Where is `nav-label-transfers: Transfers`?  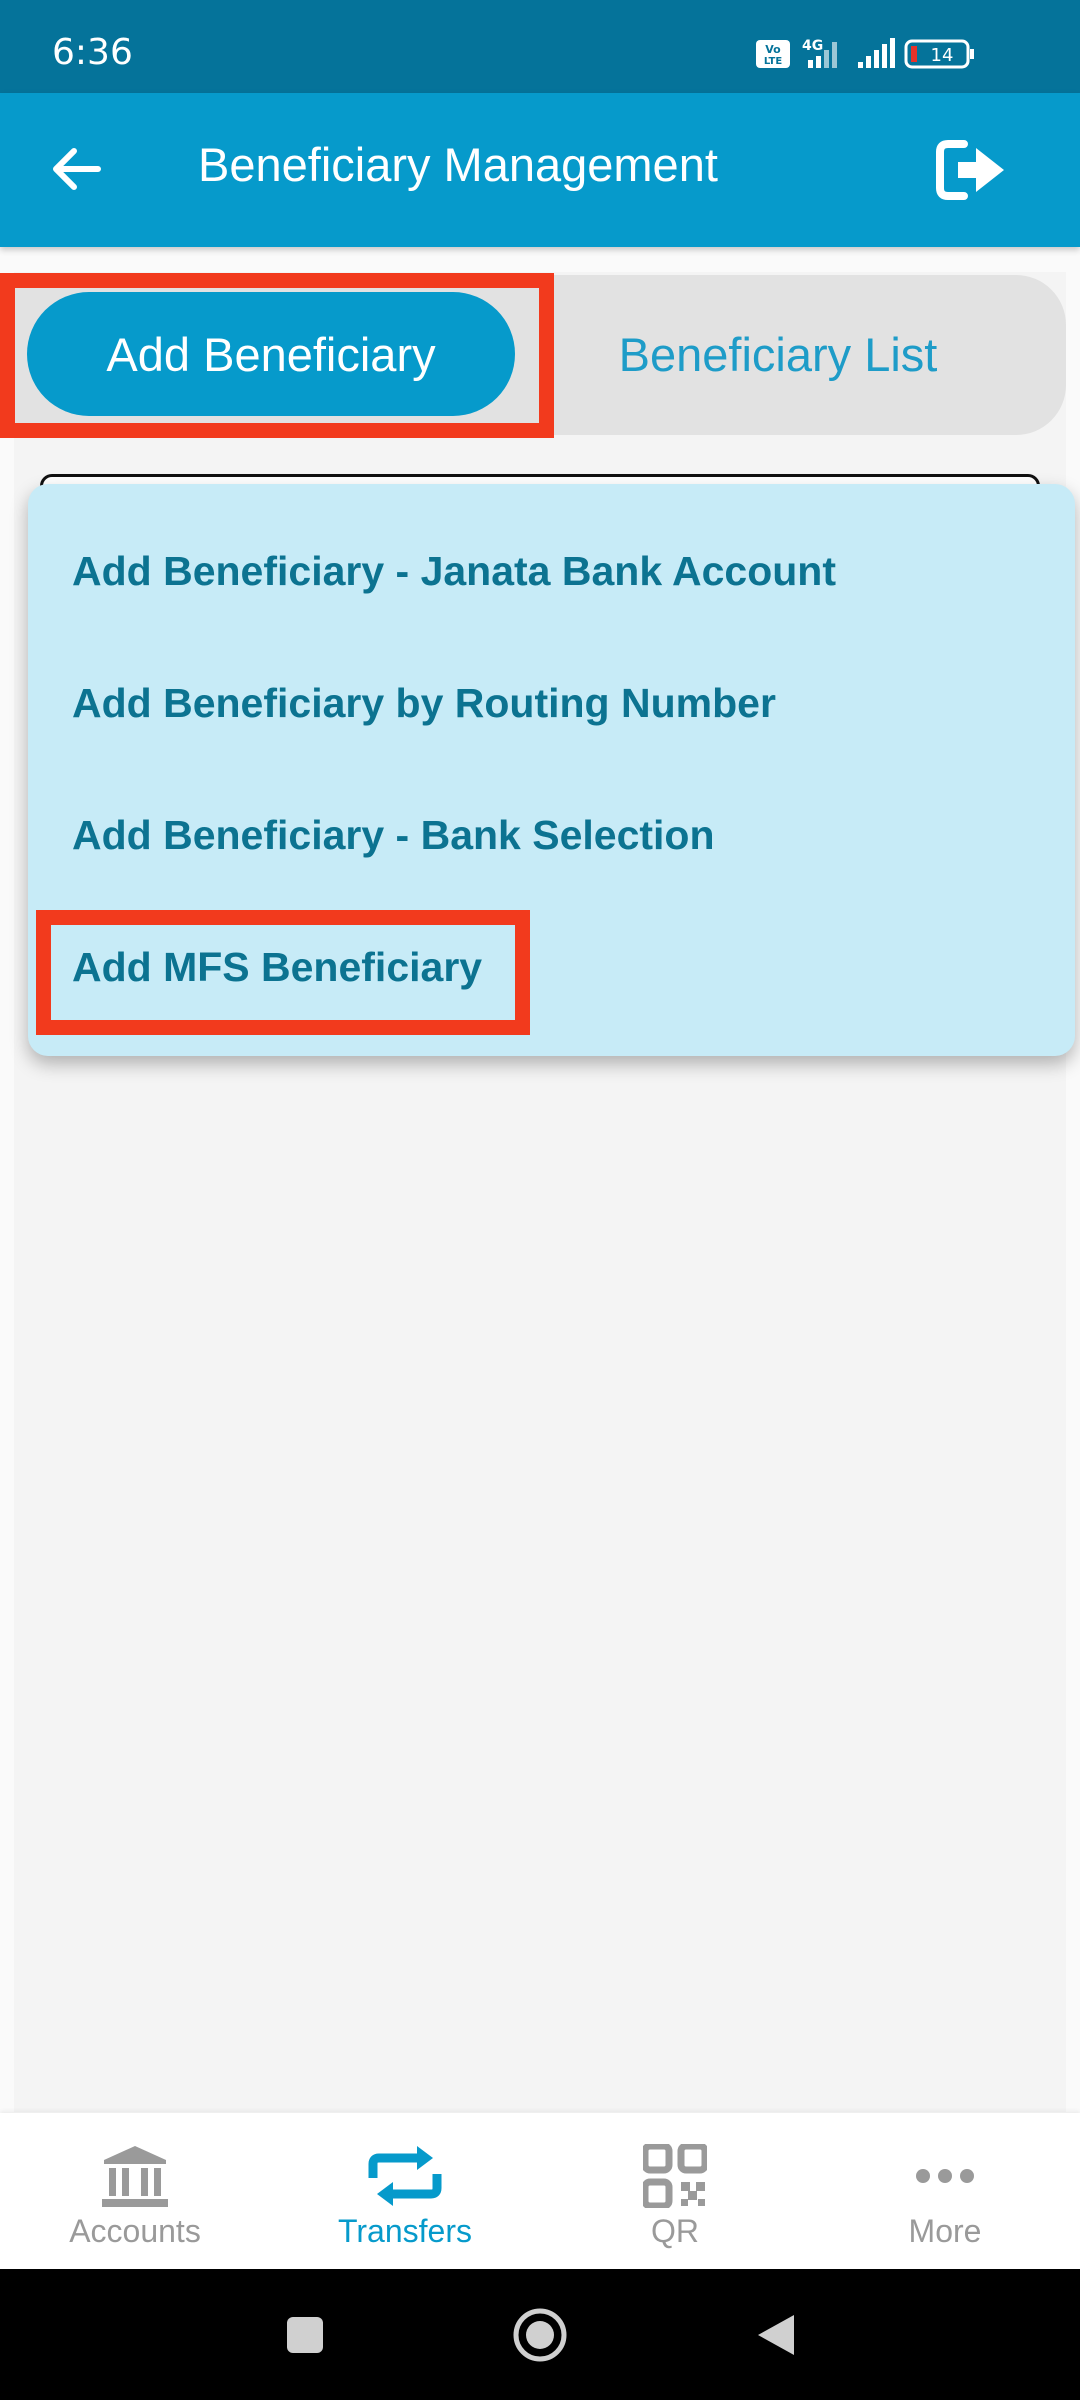
nav-label-transfers: Transfers is located at coordinates (405, 2231).